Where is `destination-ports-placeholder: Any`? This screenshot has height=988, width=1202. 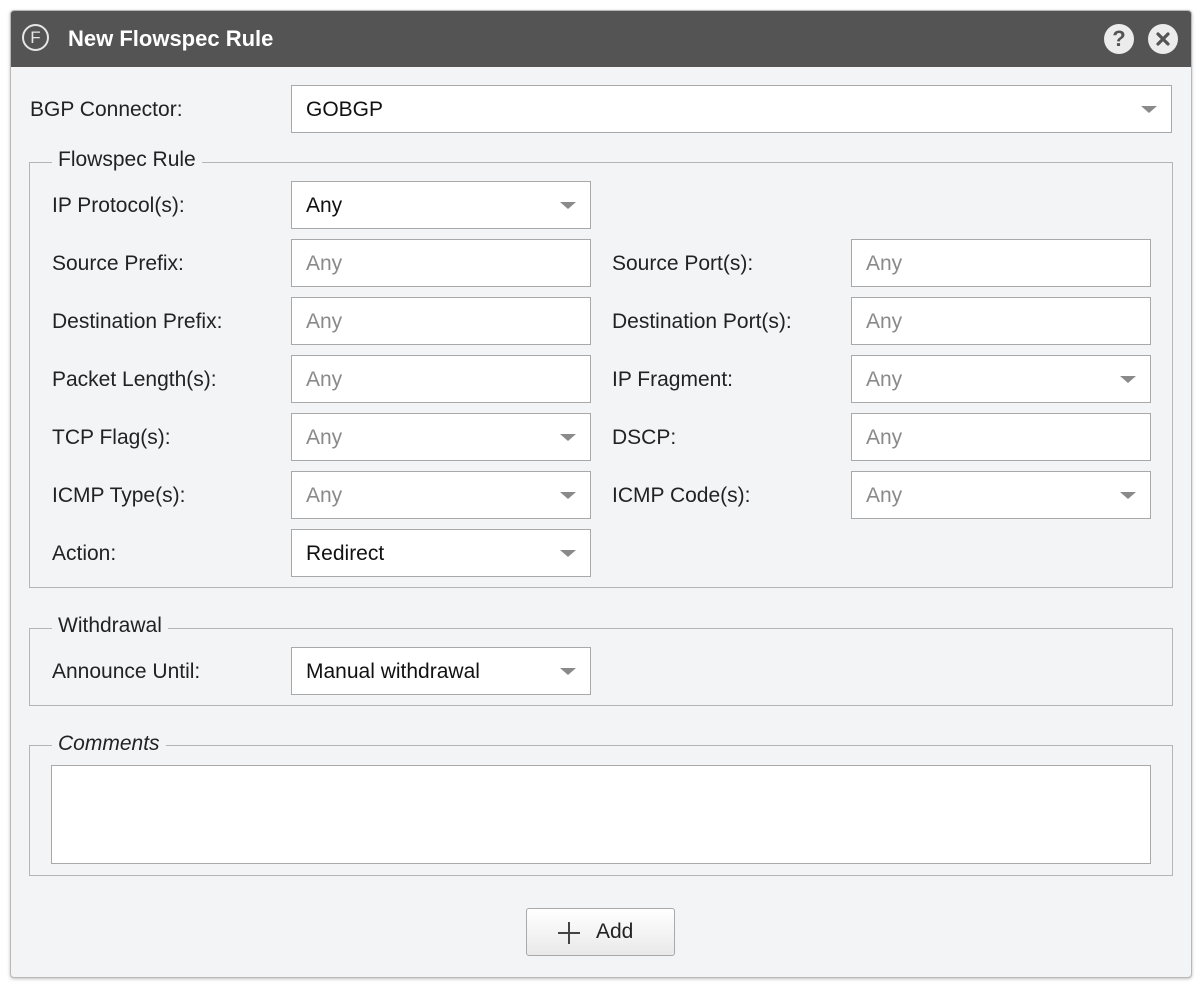
destination-ports-placeholder: Any is located at coordinates (884, 321).